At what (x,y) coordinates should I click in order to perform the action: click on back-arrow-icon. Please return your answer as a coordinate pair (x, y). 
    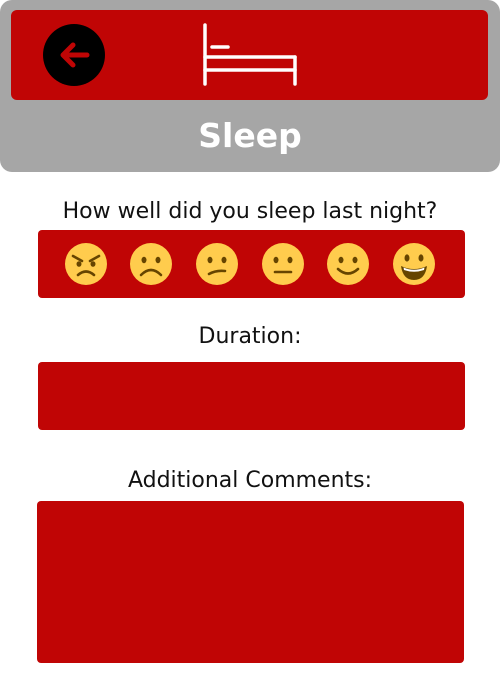
    Looking at the image, I should click on (75, 55).